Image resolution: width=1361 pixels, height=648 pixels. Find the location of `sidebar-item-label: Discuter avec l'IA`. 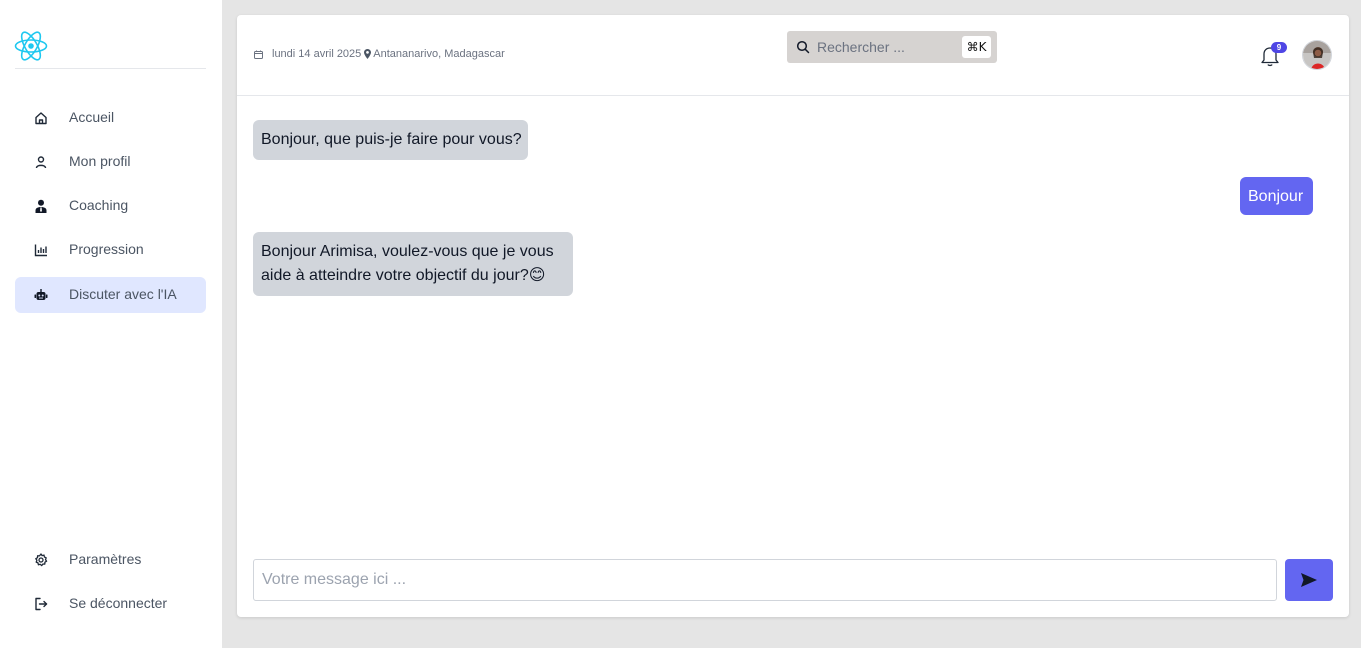

sidebar-item-label: Discuter avec l'IA is located at coordinates (123, 294).